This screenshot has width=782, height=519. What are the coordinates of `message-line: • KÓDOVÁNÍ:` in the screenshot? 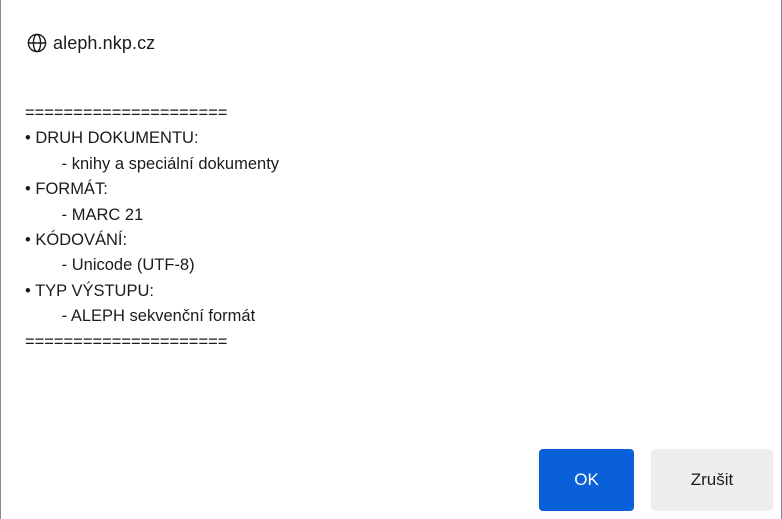 It's located at (76, 240).